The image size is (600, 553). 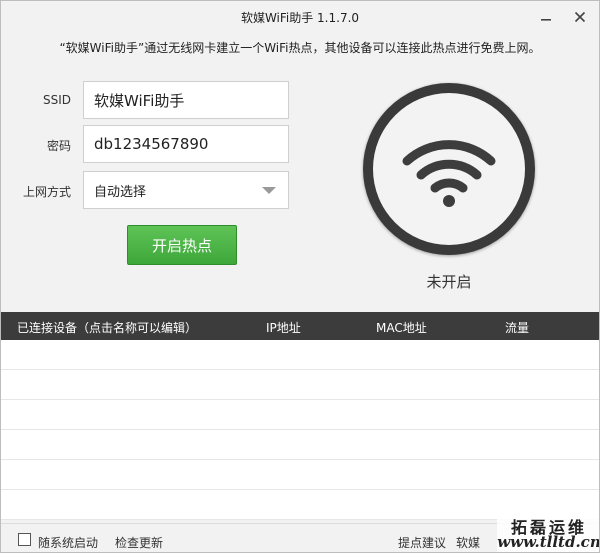 I want to click on minimize-button, so click(x=546, y=17).